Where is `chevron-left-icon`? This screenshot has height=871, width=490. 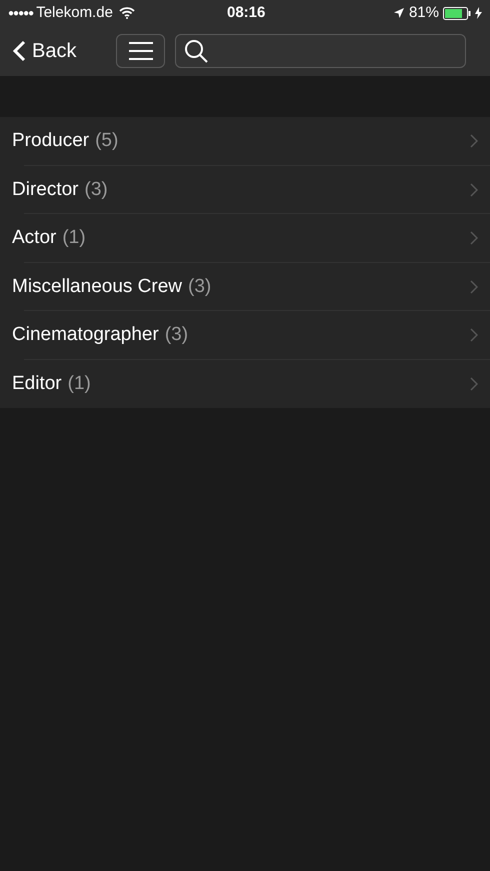 chevron-left-icon is located at coordinates (19, 51).